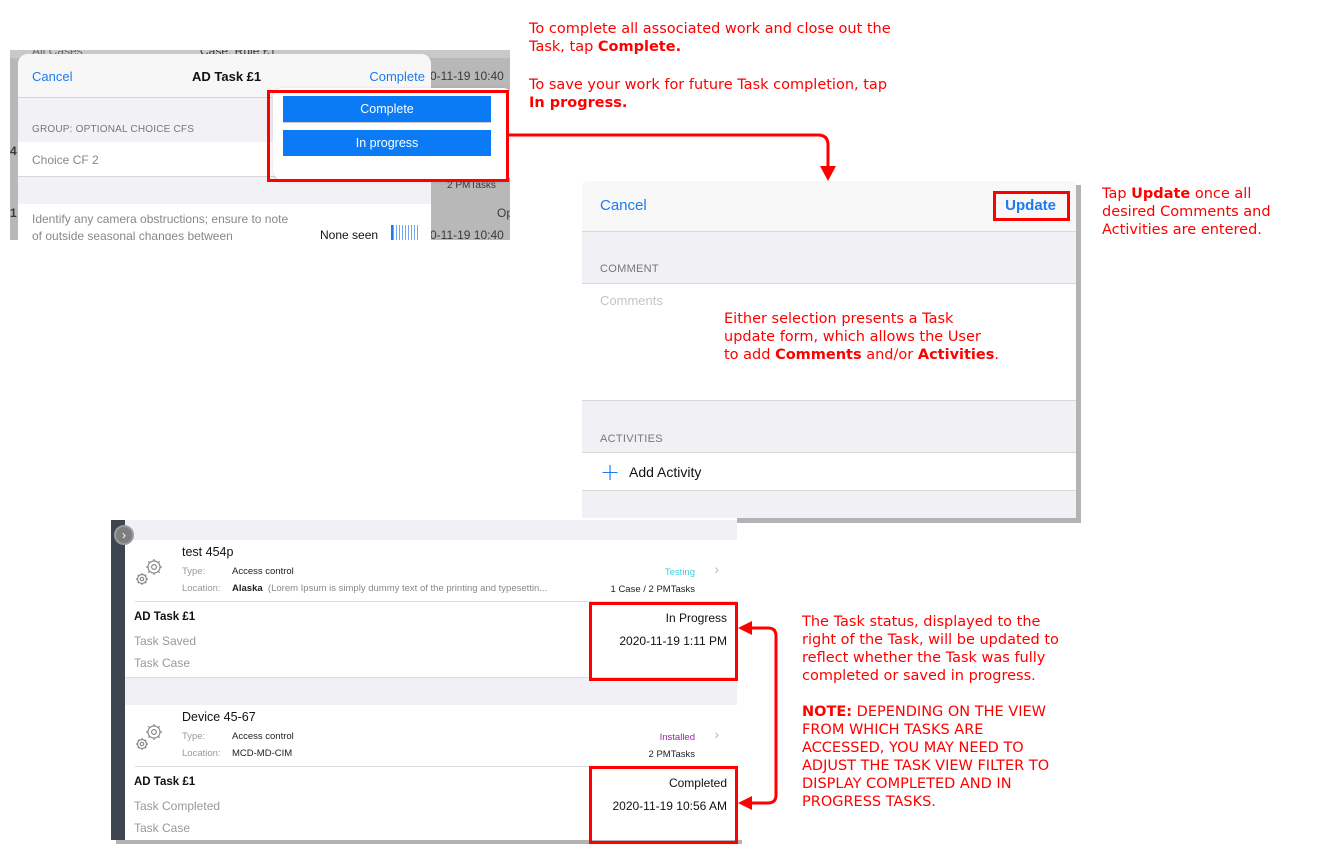 The width and height of the screenshot is (1325, 864). I want to click on arrow-to-update-form, so click(669, 150).